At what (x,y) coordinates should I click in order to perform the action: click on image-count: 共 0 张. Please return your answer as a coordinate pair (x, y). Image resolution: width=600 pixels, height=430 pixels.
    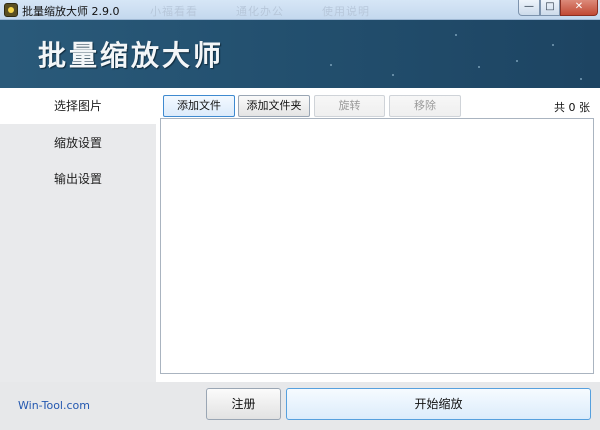
    Looking at the image, I should click on (572, 107).